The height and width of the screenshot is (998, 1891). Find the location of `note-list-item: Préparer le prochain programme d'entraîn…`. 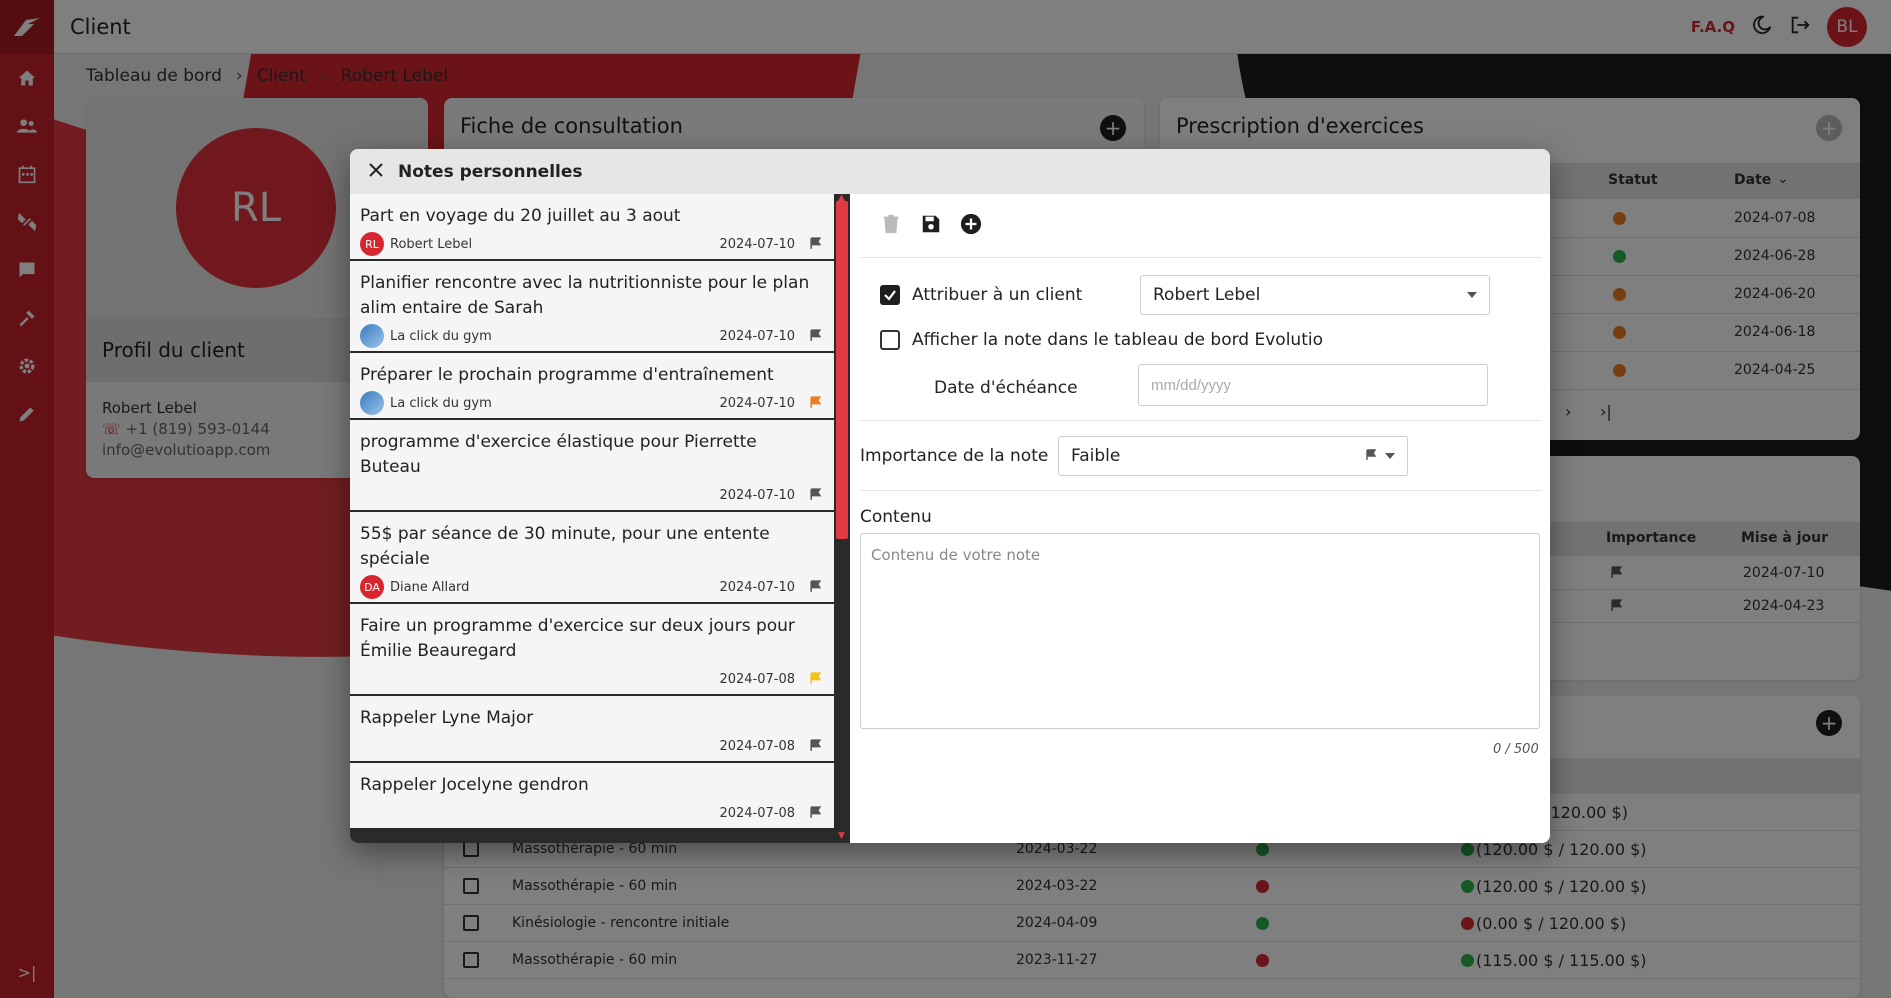

note-list-item: Préparer le prochain programme d'entraîn… is located at coordinates (592, 385).